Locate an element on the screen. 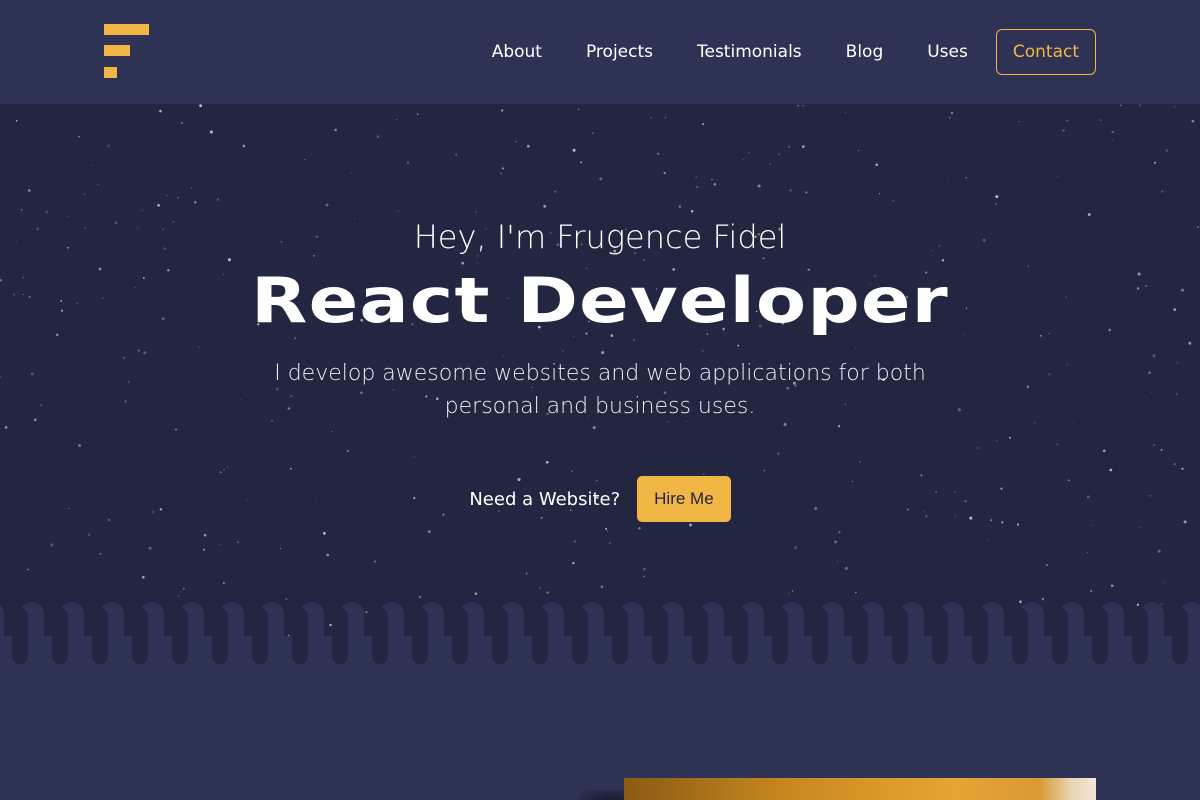  logo-bar-middle is located at coordinates (117, 50).